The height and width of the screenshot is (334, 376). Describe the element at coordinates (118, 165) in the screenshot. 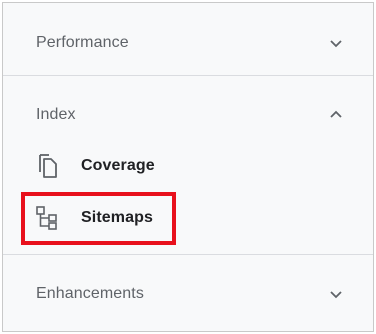

I see `nav-item-coverage-label: Coverage` at that location.